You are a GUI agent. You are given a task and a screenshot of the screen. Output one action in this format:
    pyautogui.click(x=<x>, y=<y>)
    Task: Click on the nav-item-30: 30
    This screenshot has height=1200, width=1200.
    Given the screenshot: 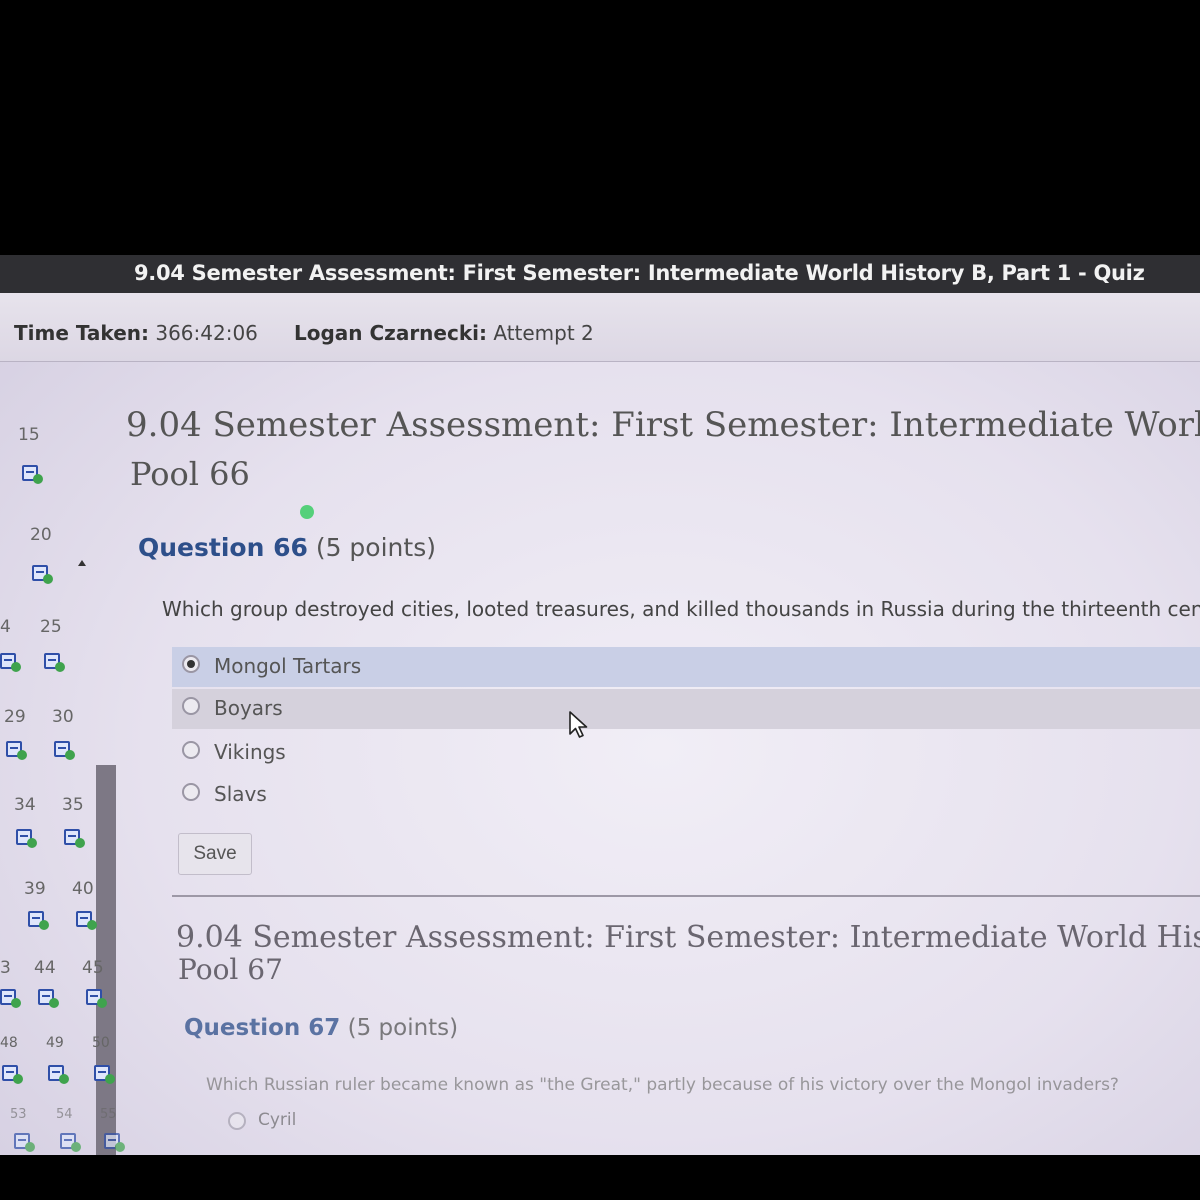 What is the action you would take?
    pyautogui.click(x=63, y=717)
    